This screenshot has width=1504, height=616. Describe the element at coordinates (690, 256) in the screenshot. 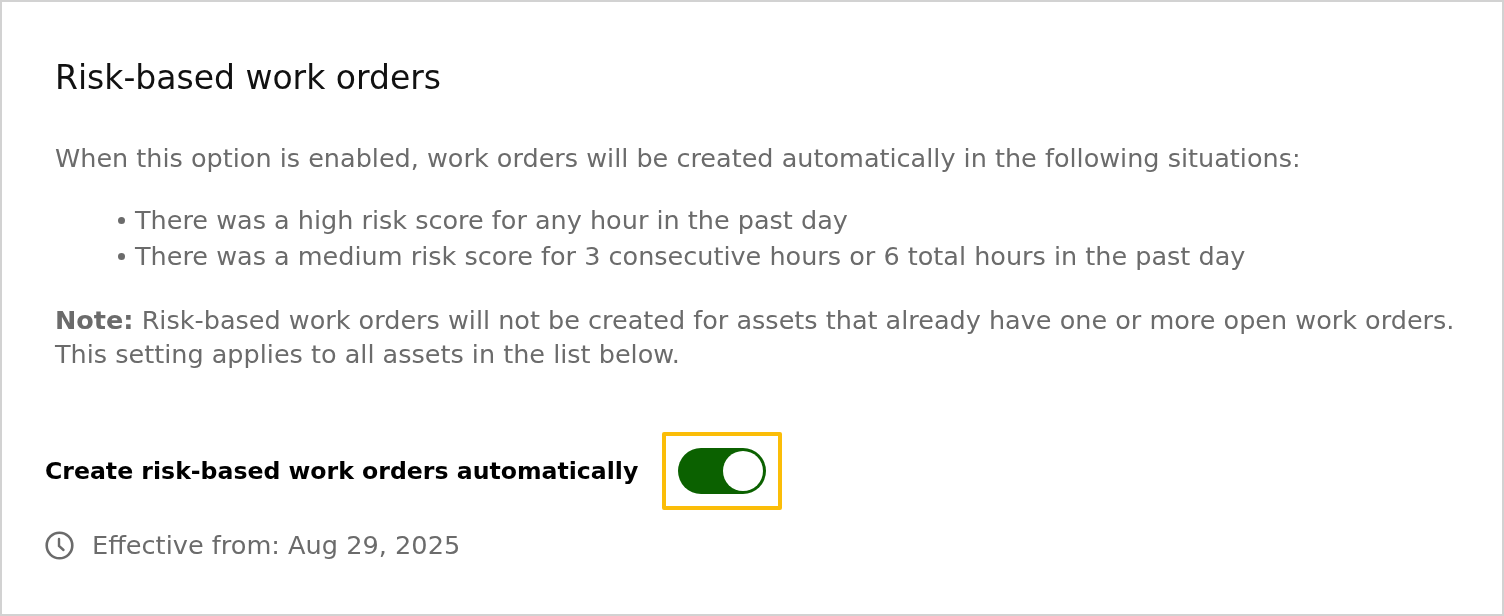

I see `condition-text: There was a medium risk score for 3 consecutive hours or 6 total hours in the past day` at that location.